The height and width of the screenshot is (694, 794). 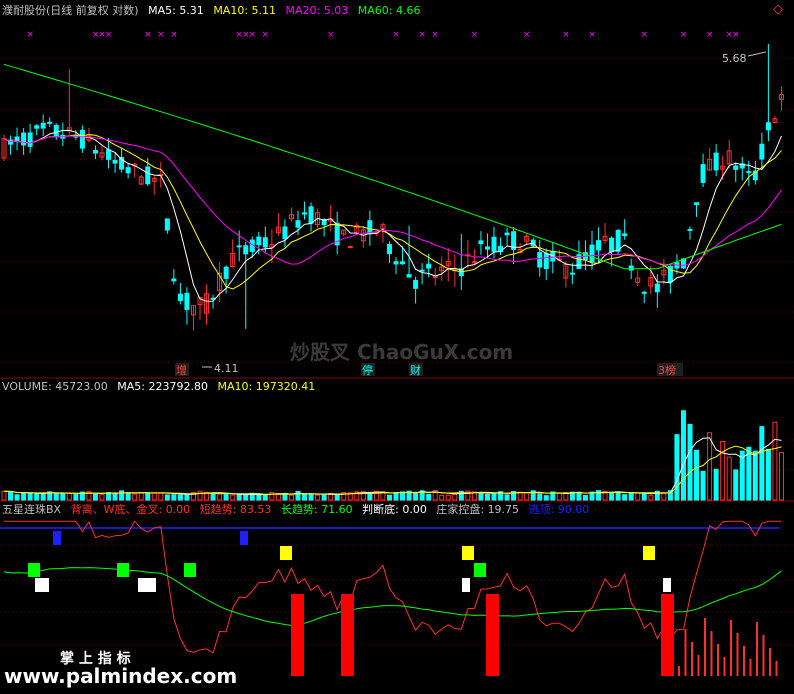 What do you see at coordinates (226, 368) in the screenshot?
I see `low-price-label: 4.11` at bounding box center [226, 368].